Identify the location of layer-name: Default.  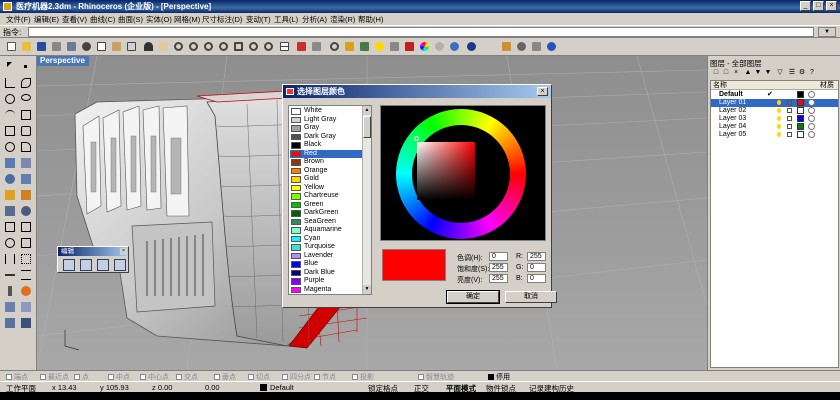
(731, 95).